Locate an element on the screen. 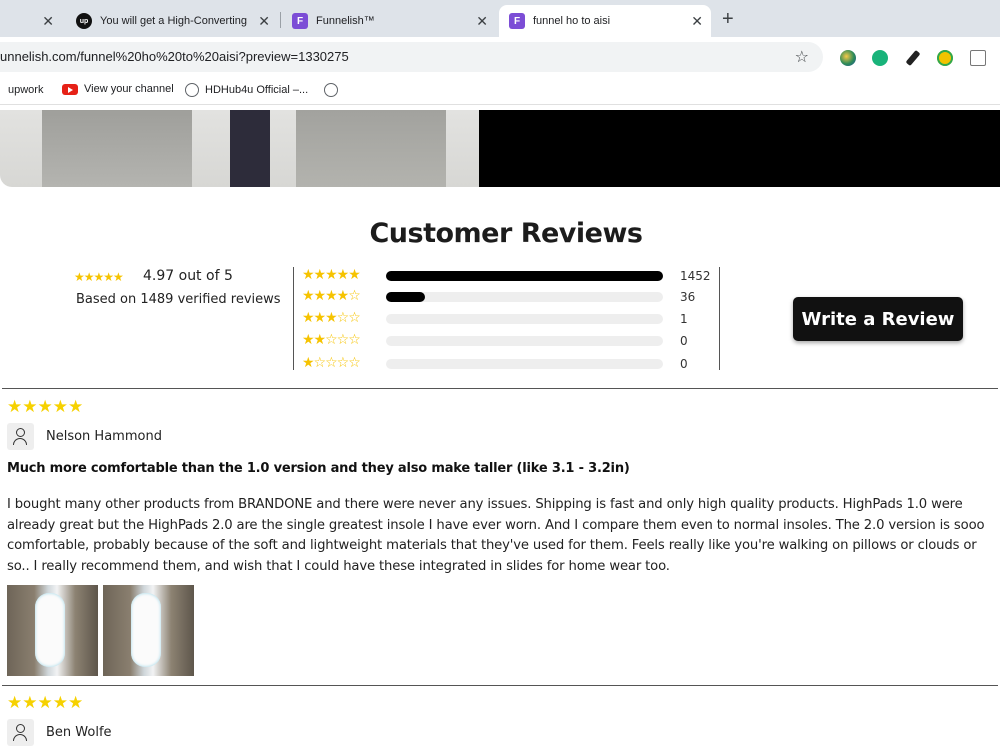 The width and height of the screenshot is (1000, 750). histogram-row-3: ★★★☆☆ 1 is located at coordinates (507, 318).